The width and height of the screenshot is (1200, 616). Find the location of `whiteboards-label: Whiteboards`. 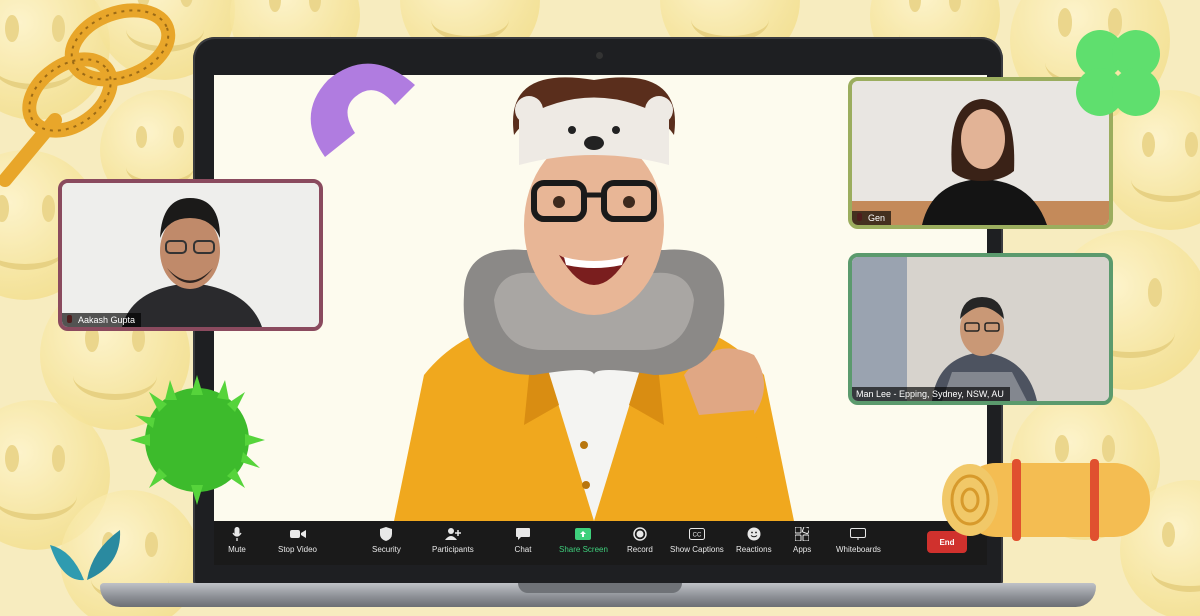

whiteboards-label: Whiteboards is located at coordinates (858, 549).